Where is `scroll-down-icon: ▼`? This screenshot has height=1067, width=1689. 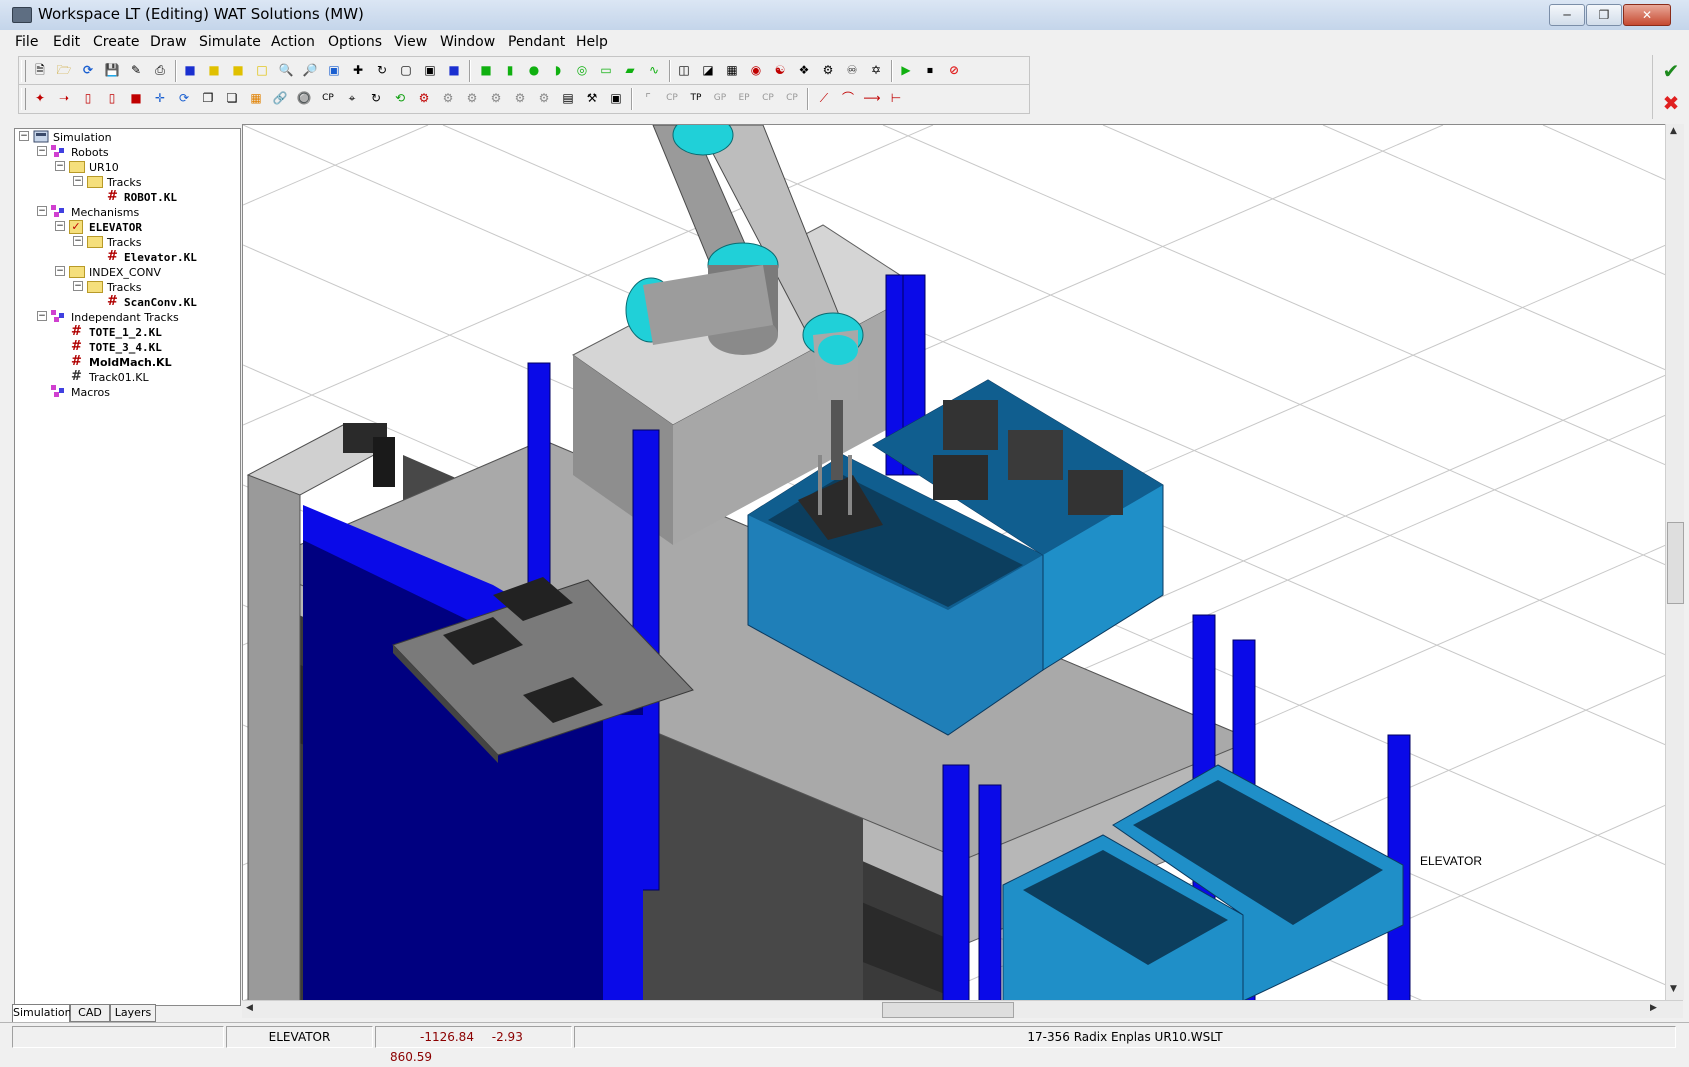 scroll-down-icon: ▼ is located at coordinates (1673, 989).